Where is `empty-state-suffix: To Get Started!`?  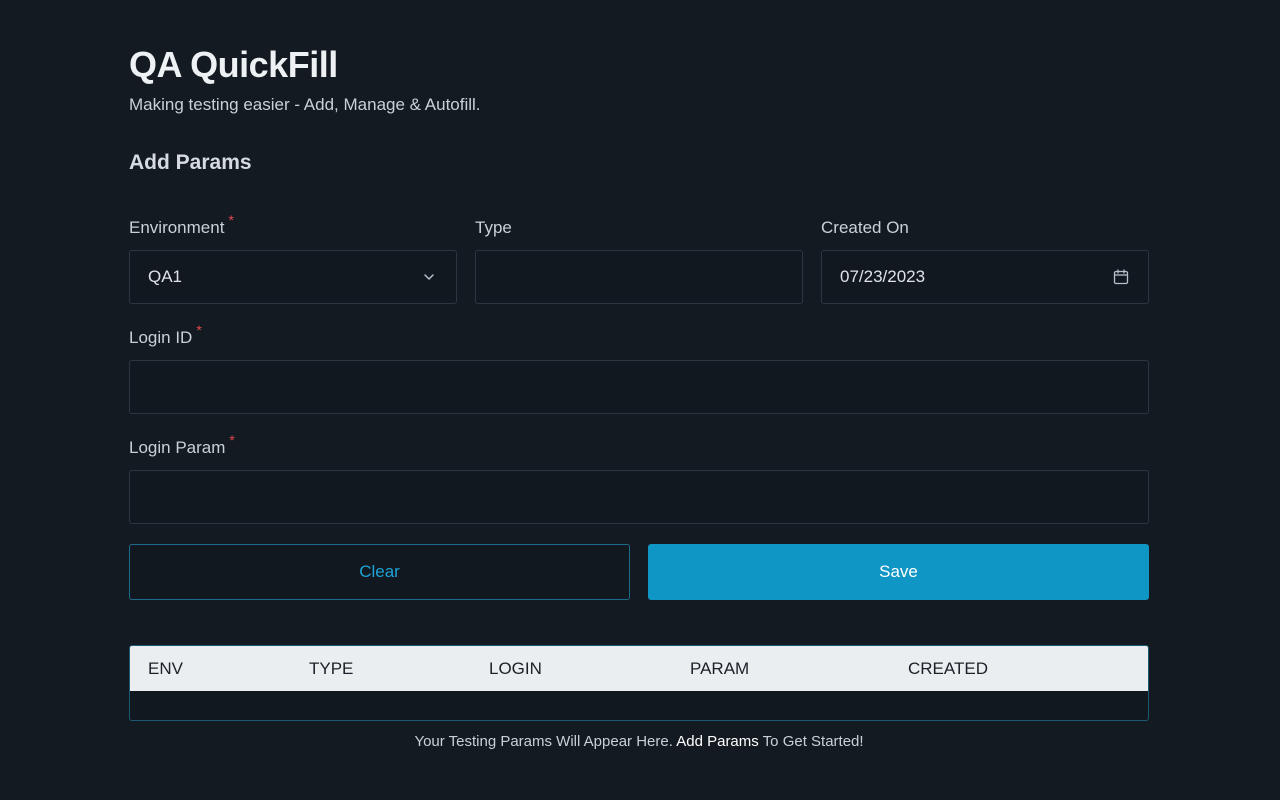 empty-state-suffix: To Get Started! is located at coordinates (811, 741).